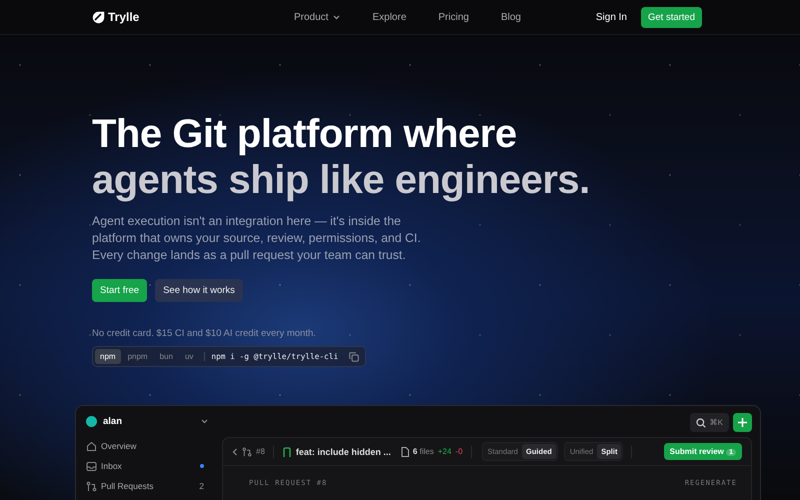  What do you see at coordinates (91, 446) in the screenshot?
I see `home-icon` at bounding box center [91, 446].